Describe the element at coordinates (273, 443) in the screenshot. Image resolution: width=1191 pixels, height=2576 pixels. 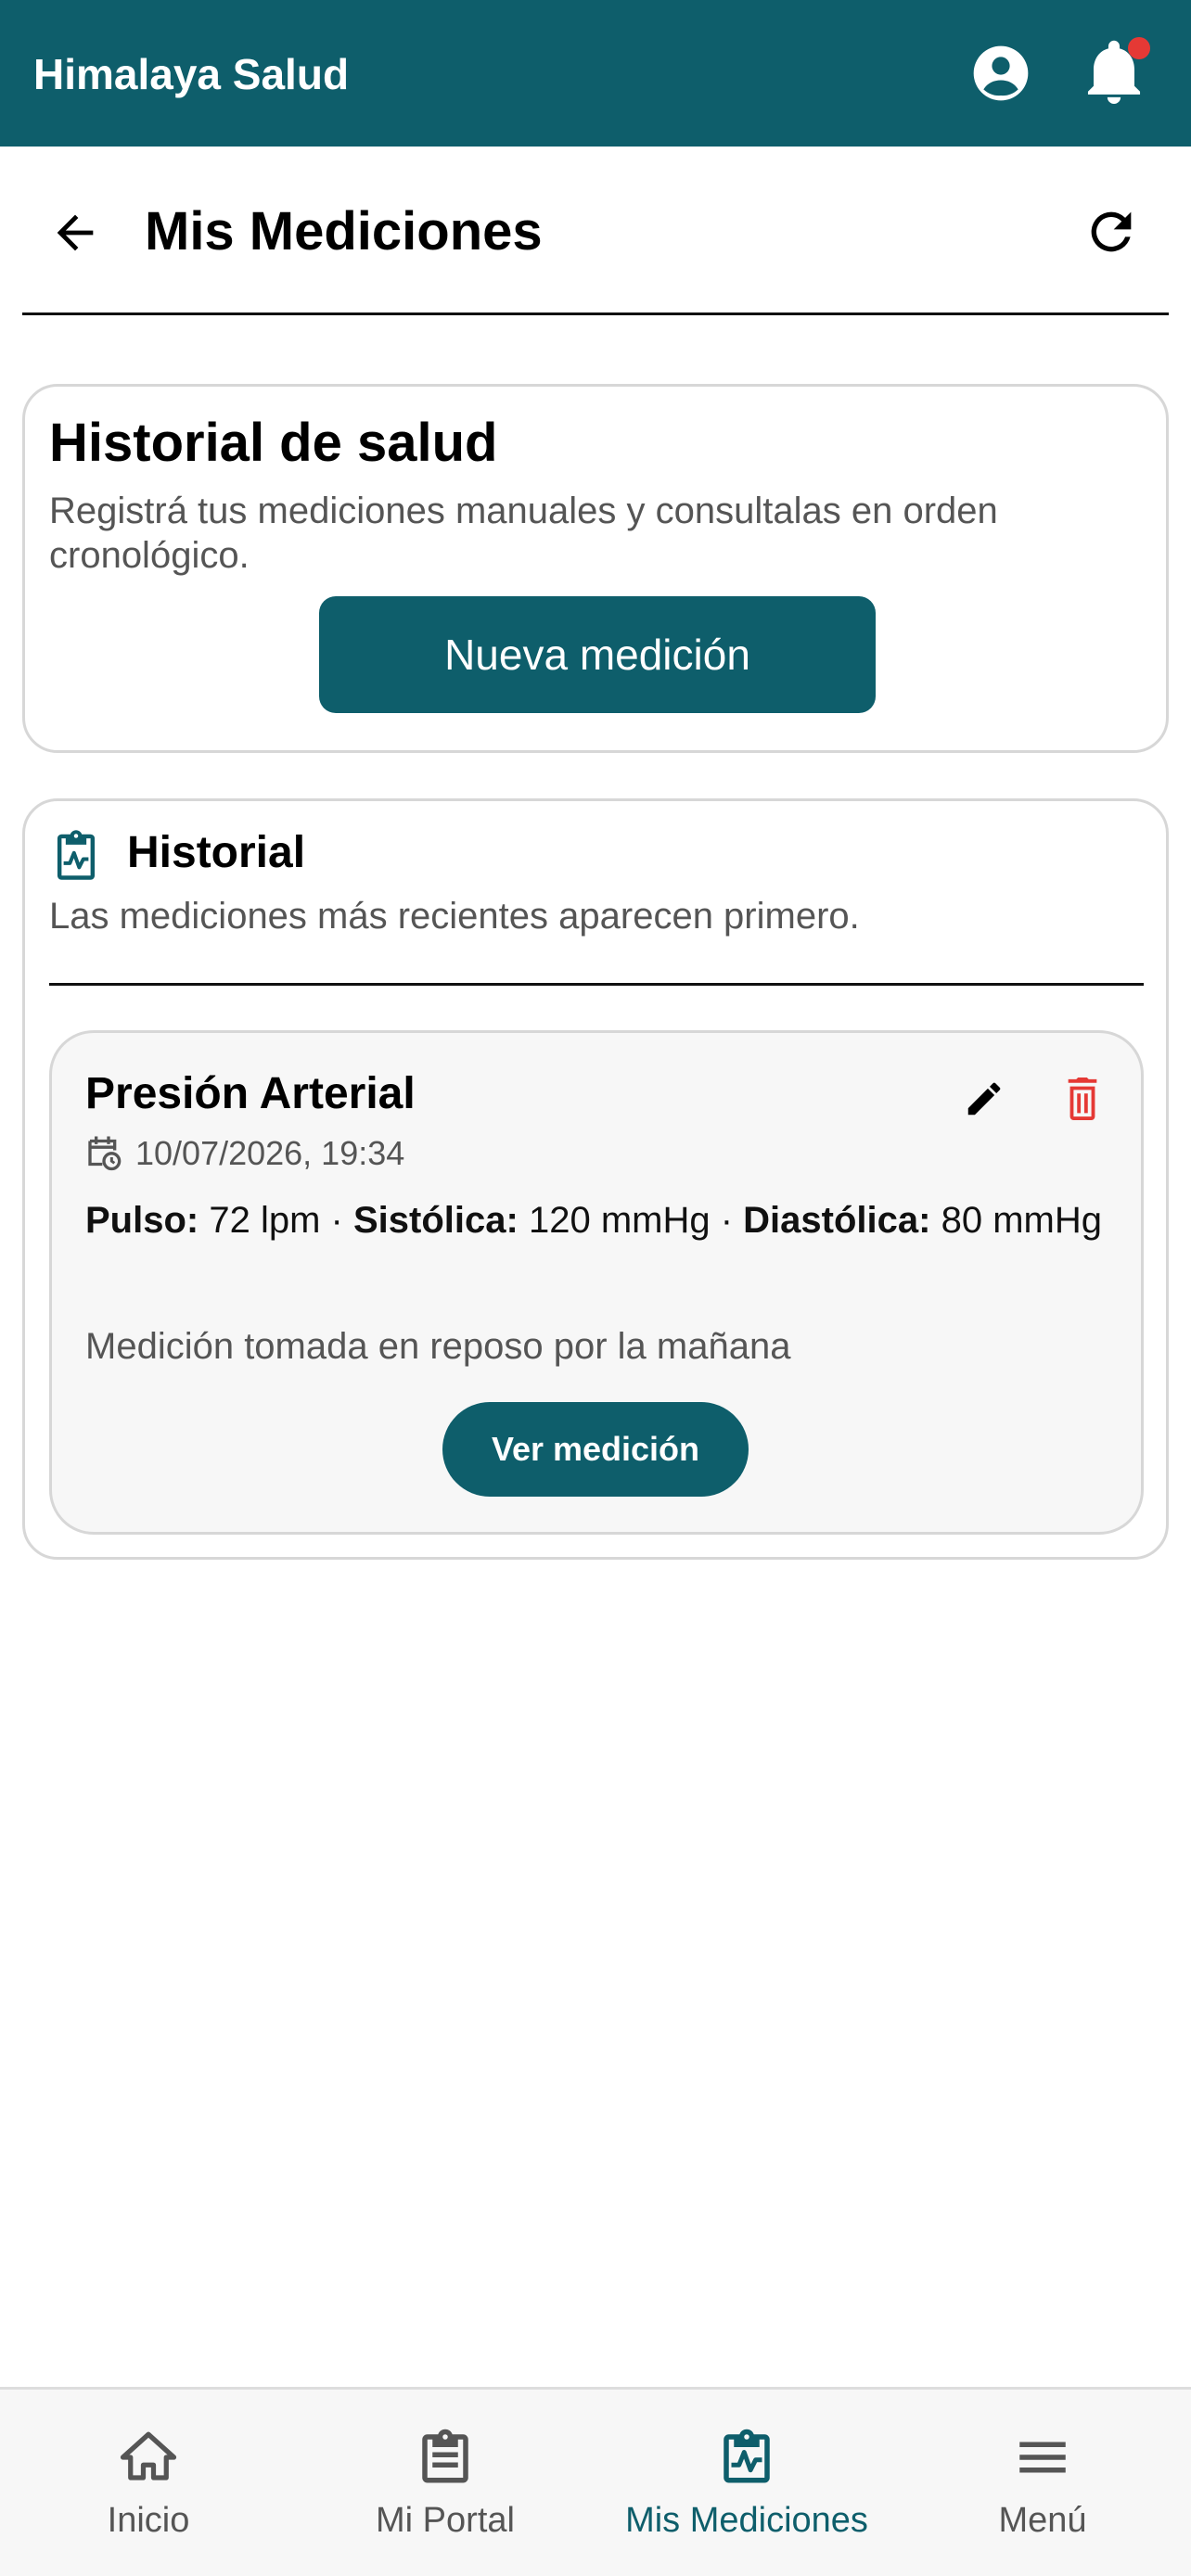
I see `card-title: Historial de salud` at that location.